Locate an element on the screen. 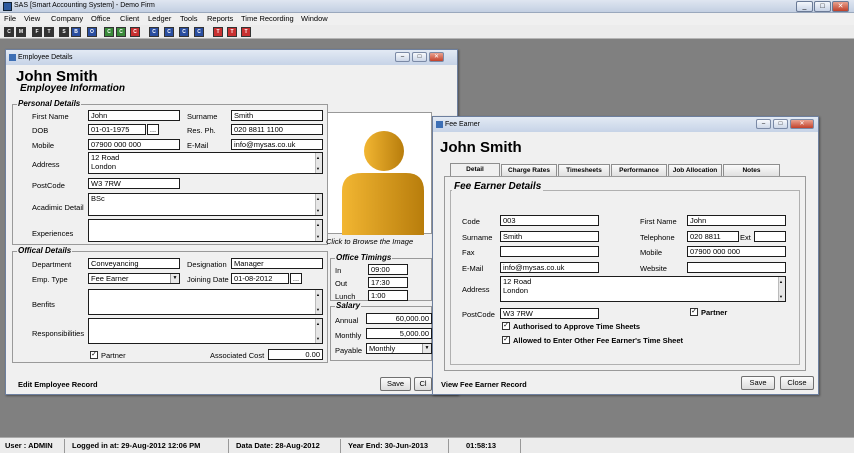 This screenshot has width=854, height=453. menu-window: Window is located at coordinates (314, 18).